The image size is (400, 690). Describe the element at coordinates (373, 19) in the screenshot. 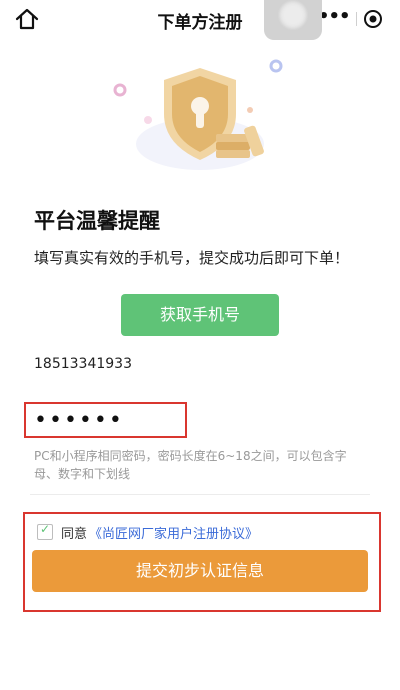

I see `mini-program-close-icon` at that location.